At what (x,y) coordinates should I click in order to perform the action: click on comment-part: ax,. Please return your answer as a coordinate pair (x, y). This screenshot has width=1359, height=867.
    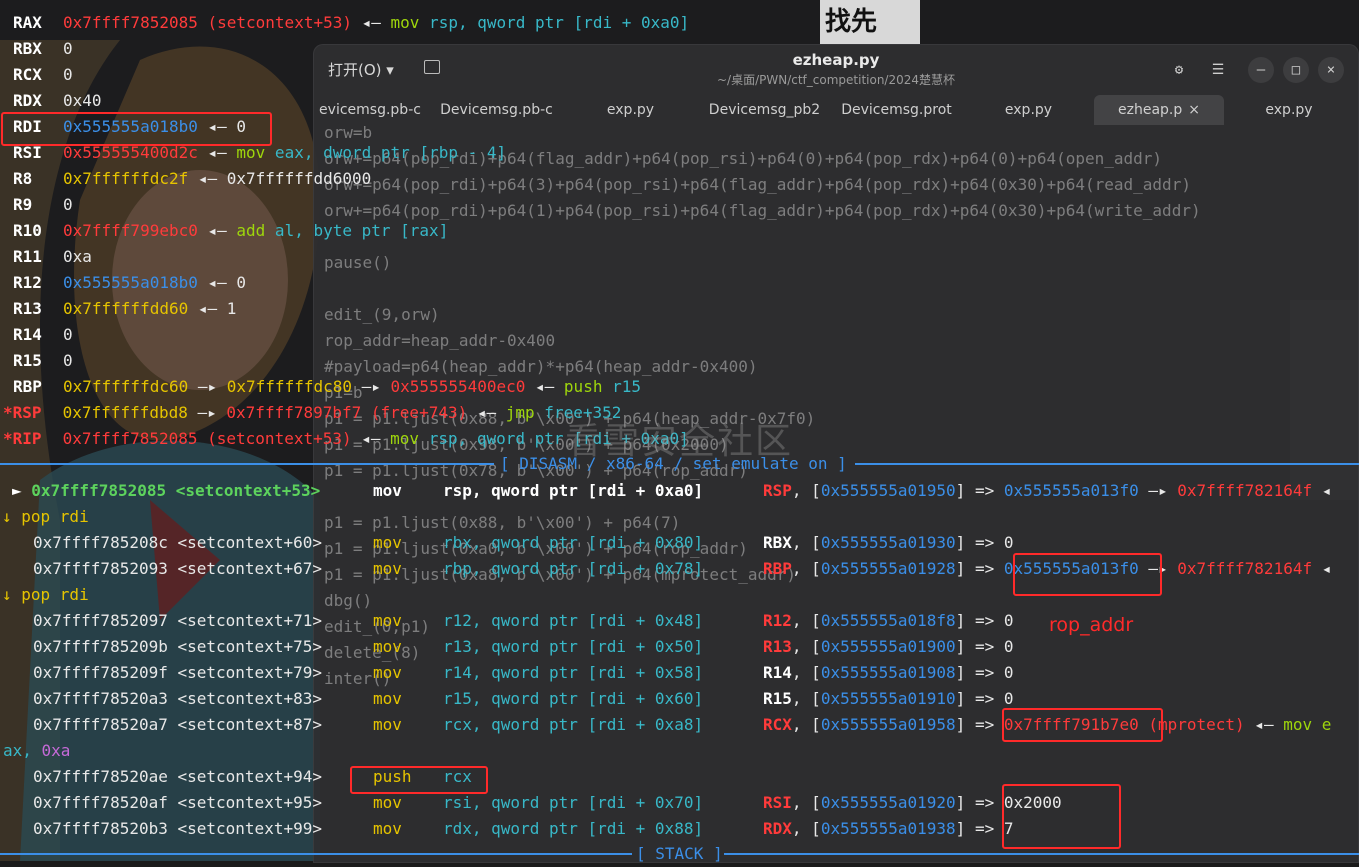
    Looking at the image, I should click on (22, 750).